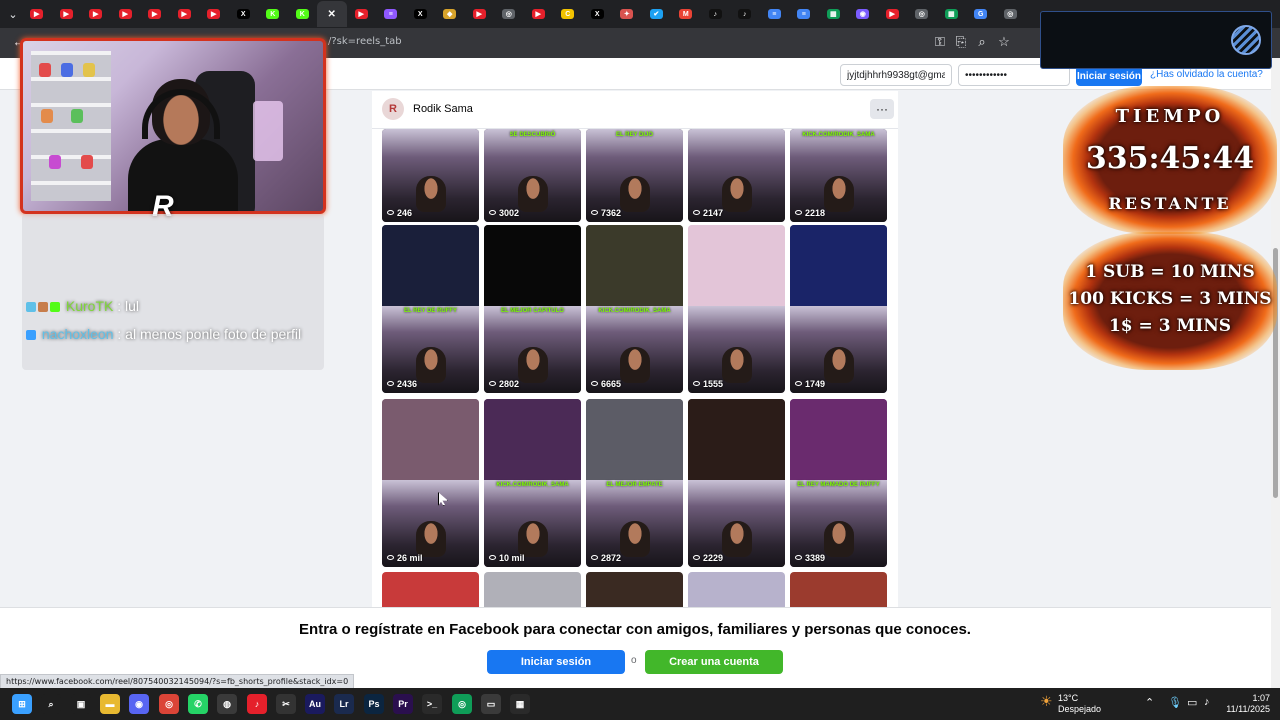 The image size is (1280, 720). I want to click on clock-time: 1:07, so click(1251, 698).